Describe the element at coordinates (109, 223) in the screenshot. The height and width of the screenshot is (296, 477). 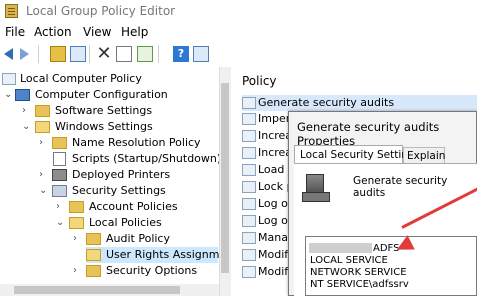
I see `tree-item-local-policies: ⌄ Local Policies` at that location.